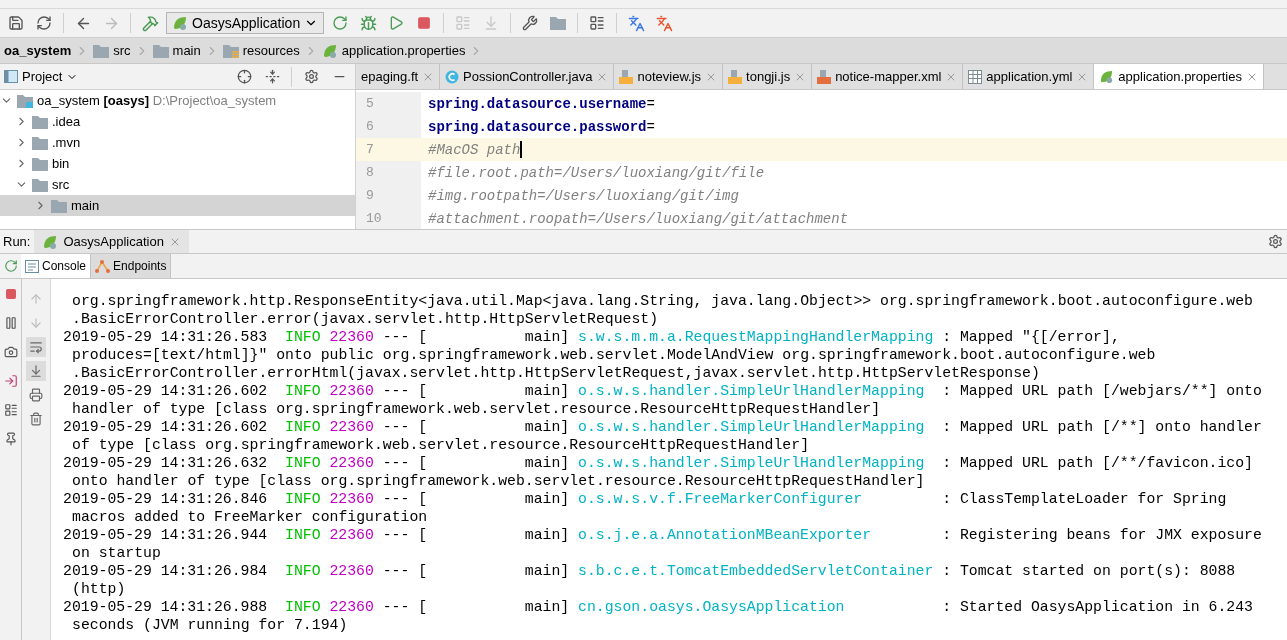 This screenshot has width=1287, height=640. I want to click on run-tab: OasysApplication, so click(111, 241).